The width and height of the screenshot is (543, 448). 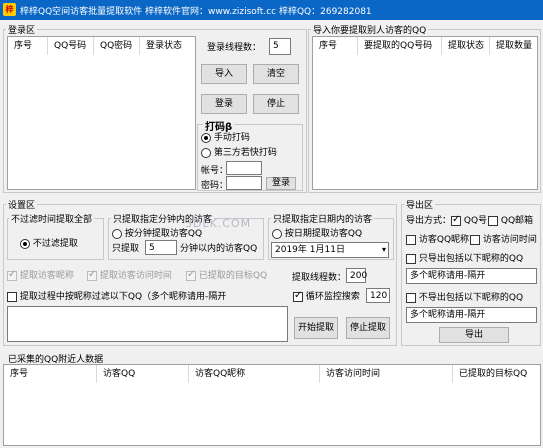 I want to click on target-col-status: 提取状态, so click(x=466, y=46).